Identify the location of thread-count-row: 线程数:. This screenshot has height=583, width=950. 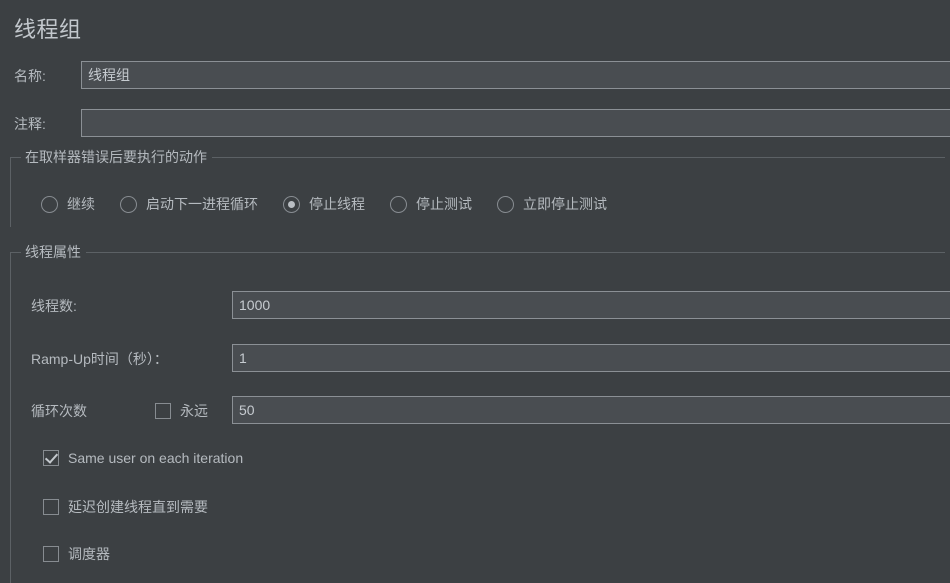
(54, 306).